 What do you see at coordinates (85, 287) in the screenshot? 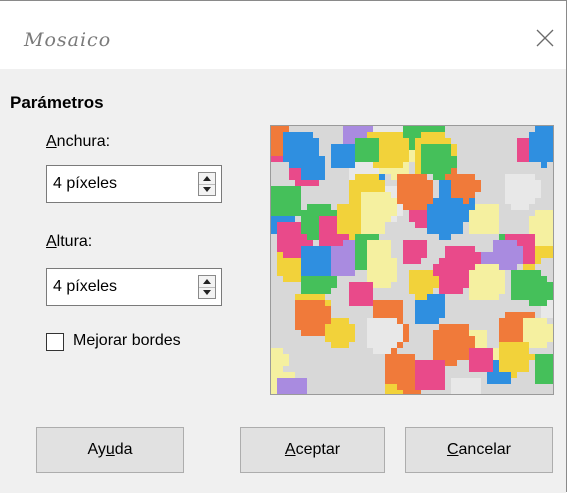
I see `height-value: 4 píxeles` at bounding box center [85, 287].